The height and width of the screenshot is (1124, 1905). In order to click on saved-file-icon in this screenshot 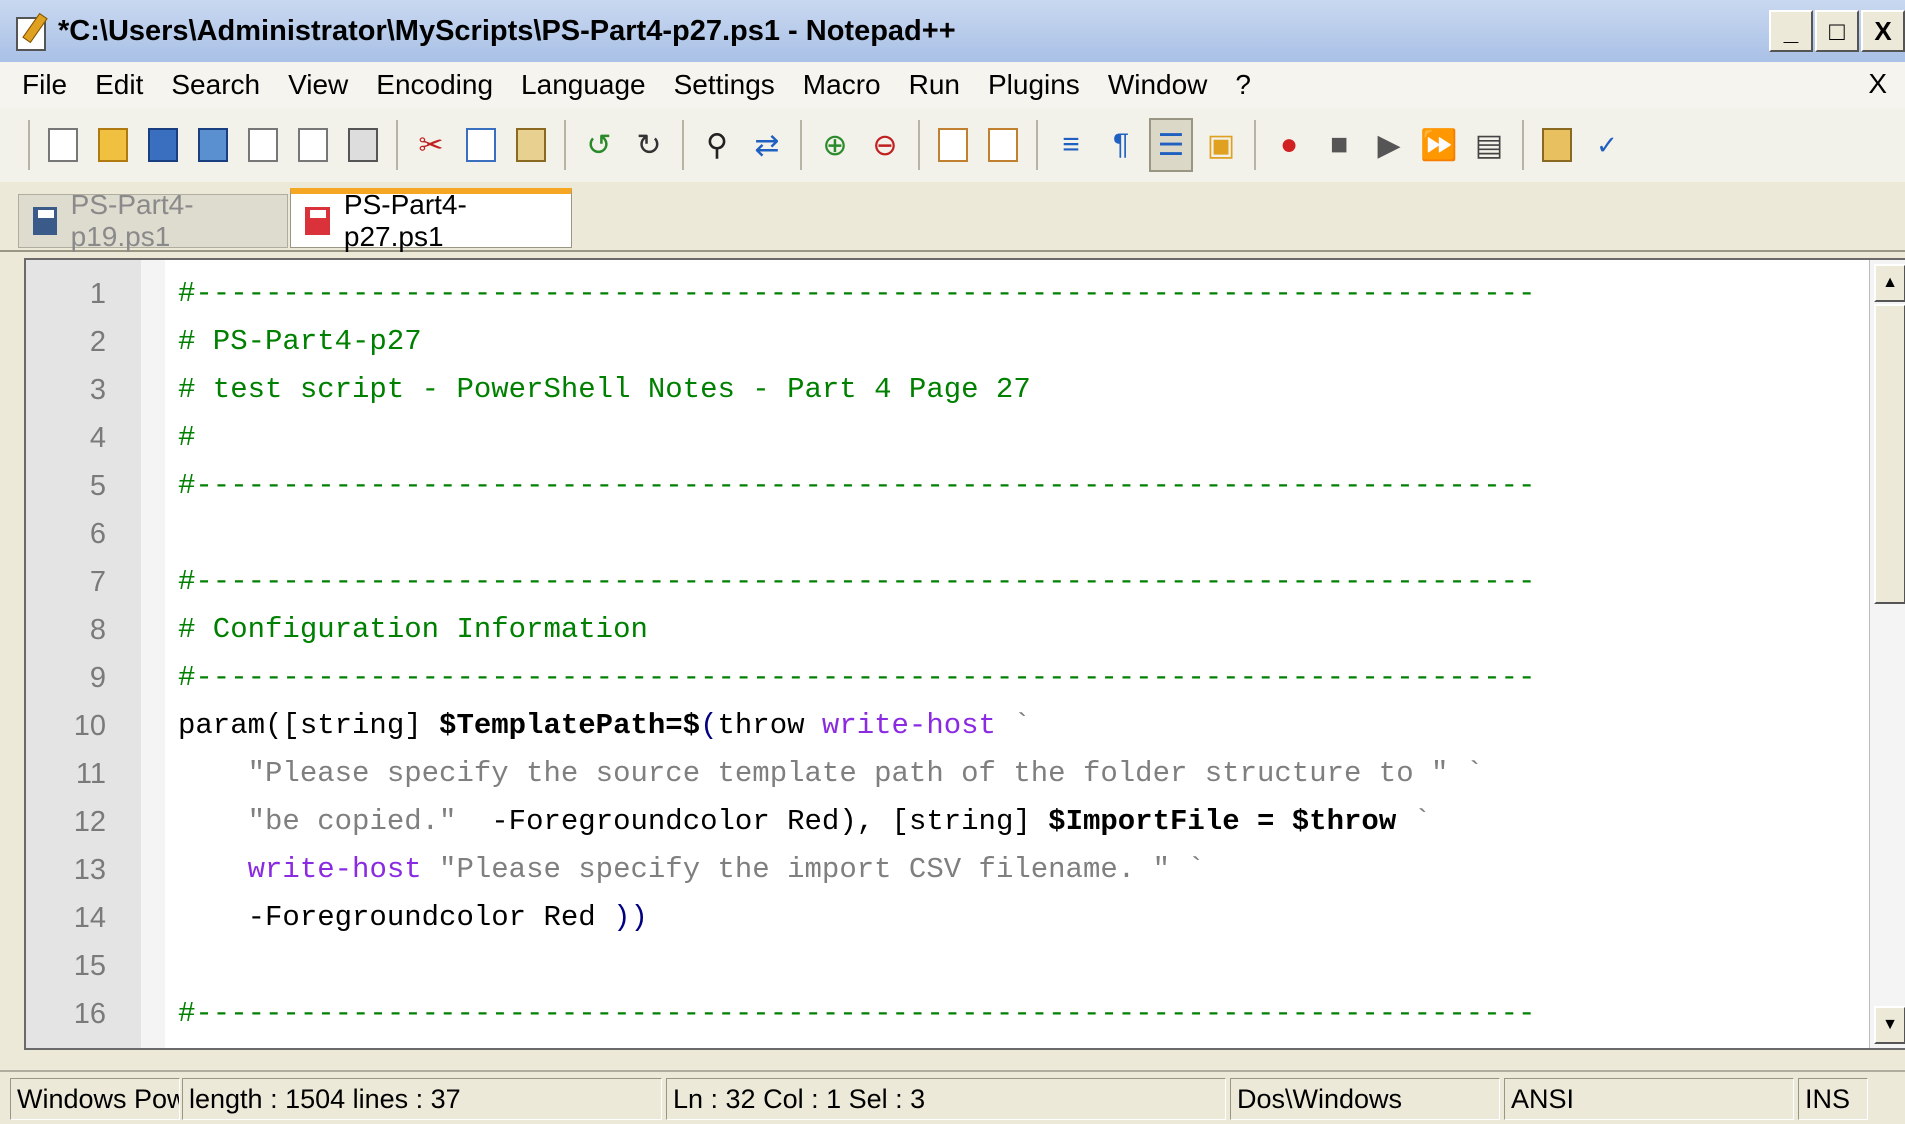, I will do `click(45, 221)`.